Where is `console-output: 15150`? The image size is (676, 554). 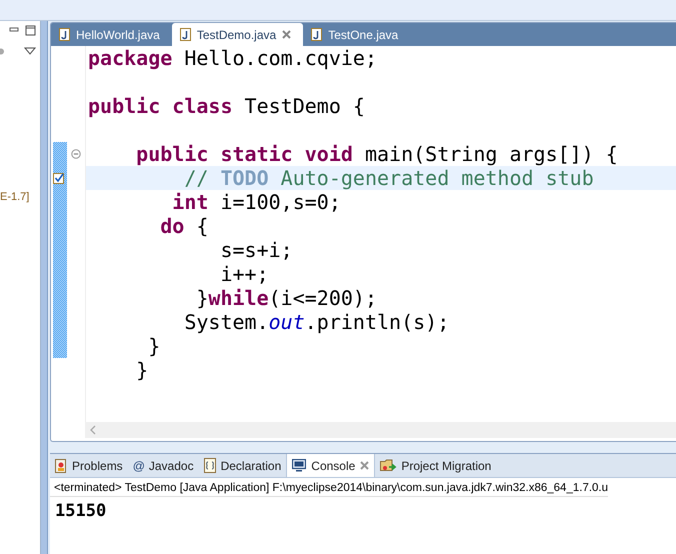
console-output: 15150 is located at coordinates (81, 511).